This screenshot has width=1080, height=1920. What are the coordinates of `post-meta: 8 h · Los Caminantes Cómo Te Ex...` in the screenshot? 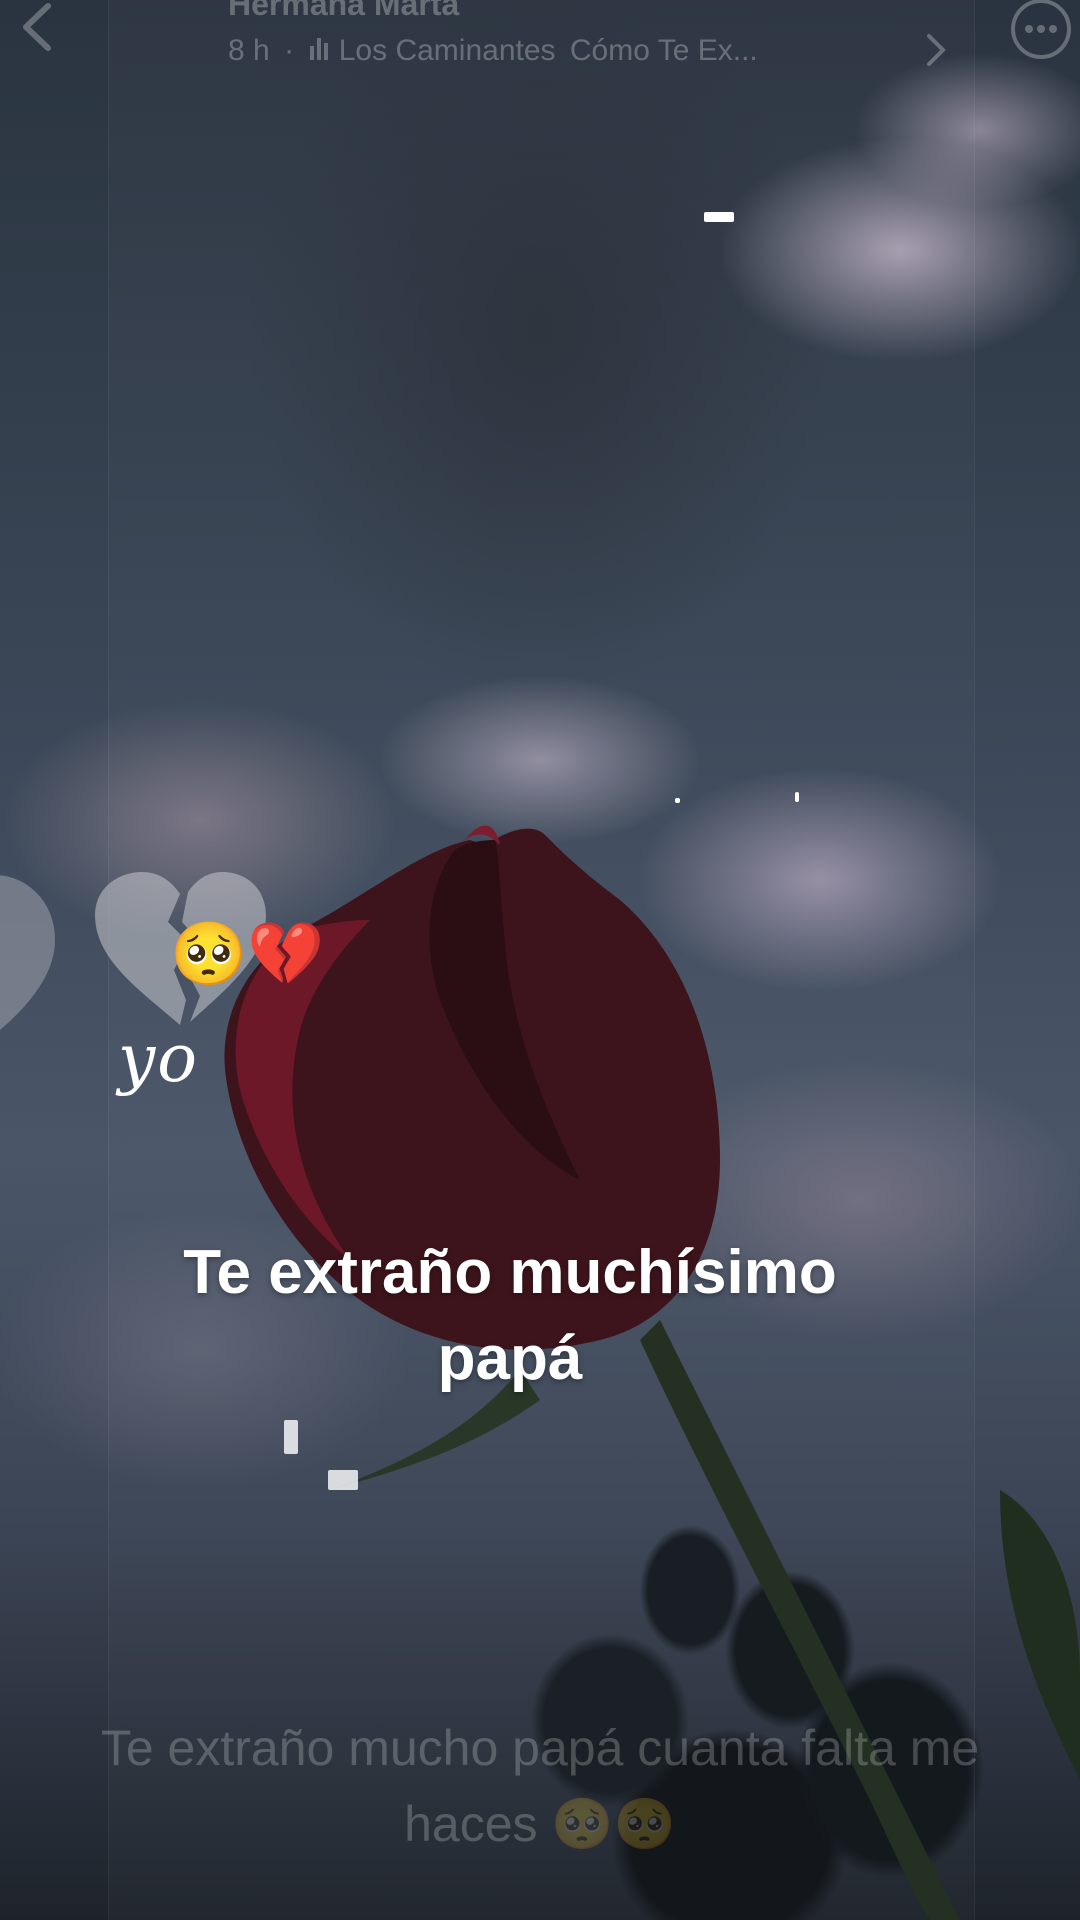 It's located at (496, 51).